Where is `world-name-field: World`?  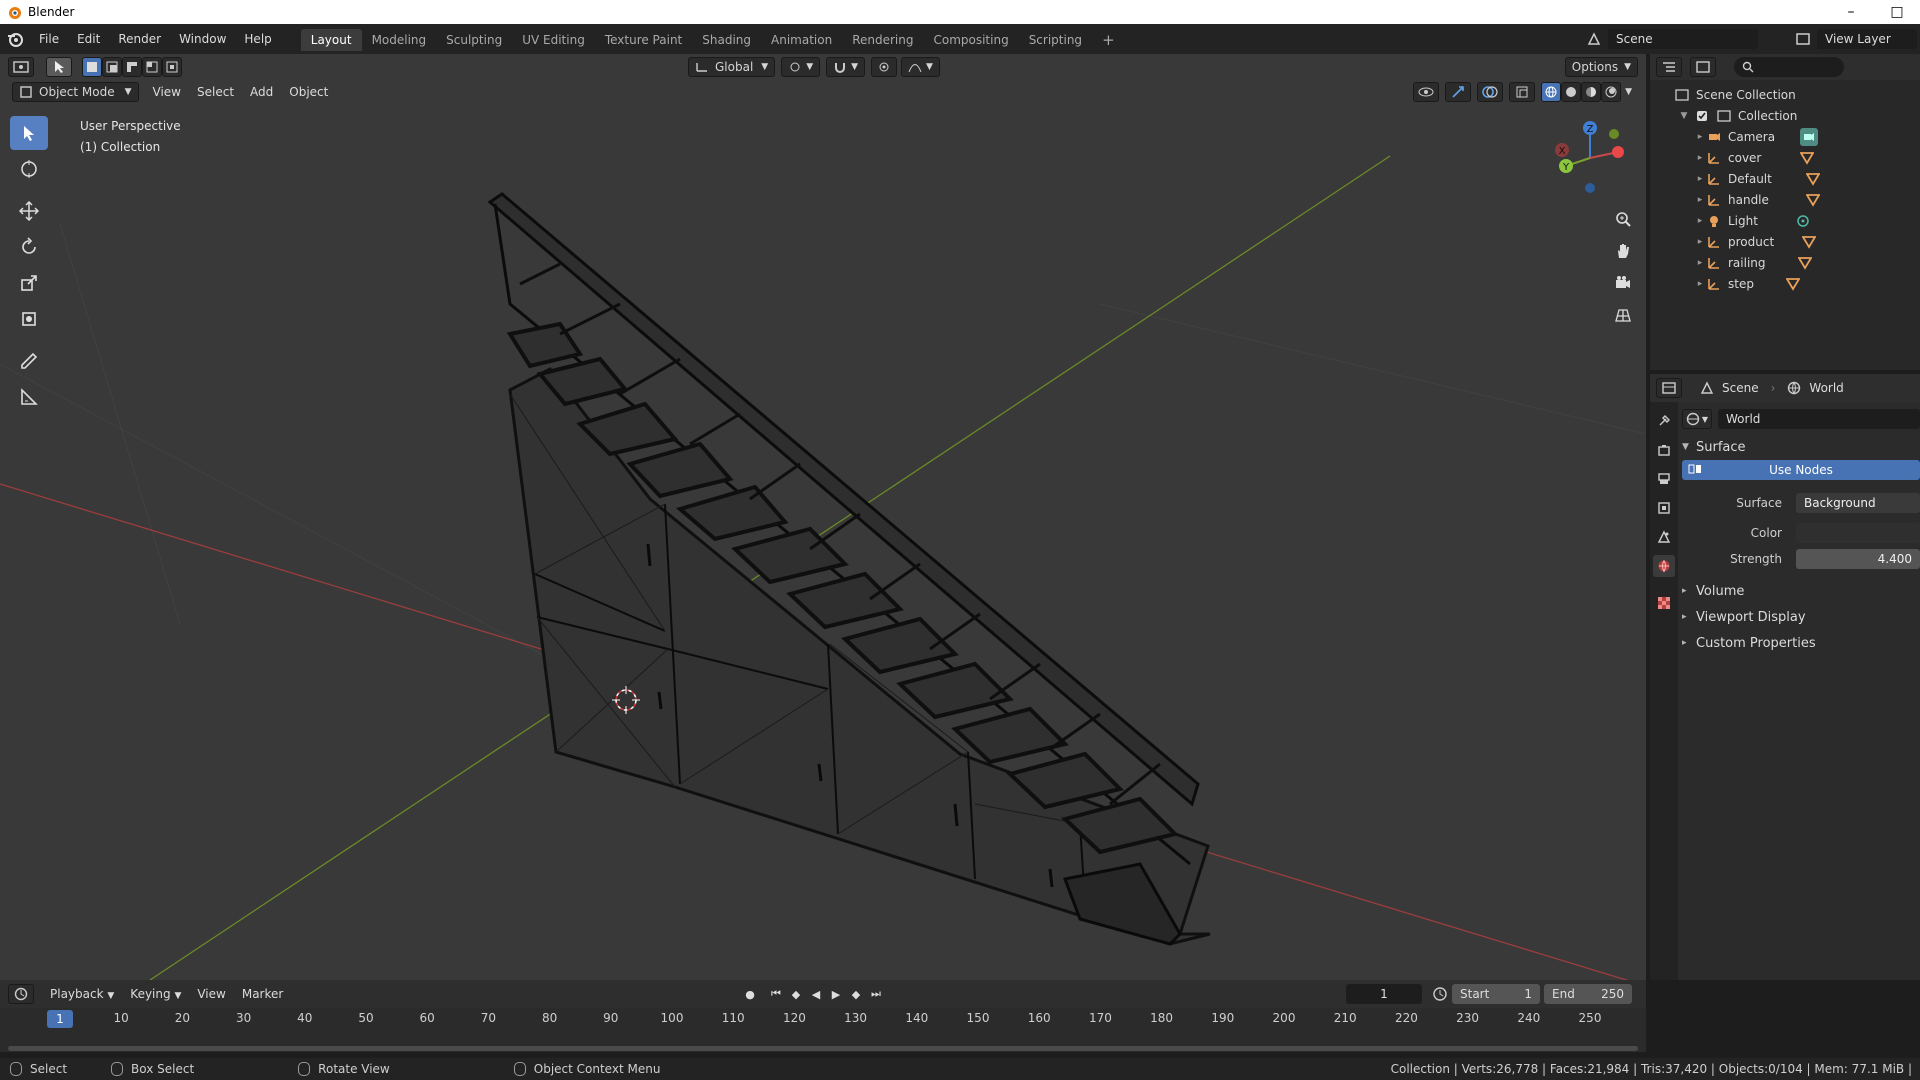
world-name-field: World is located at coordinates (1819, 419).